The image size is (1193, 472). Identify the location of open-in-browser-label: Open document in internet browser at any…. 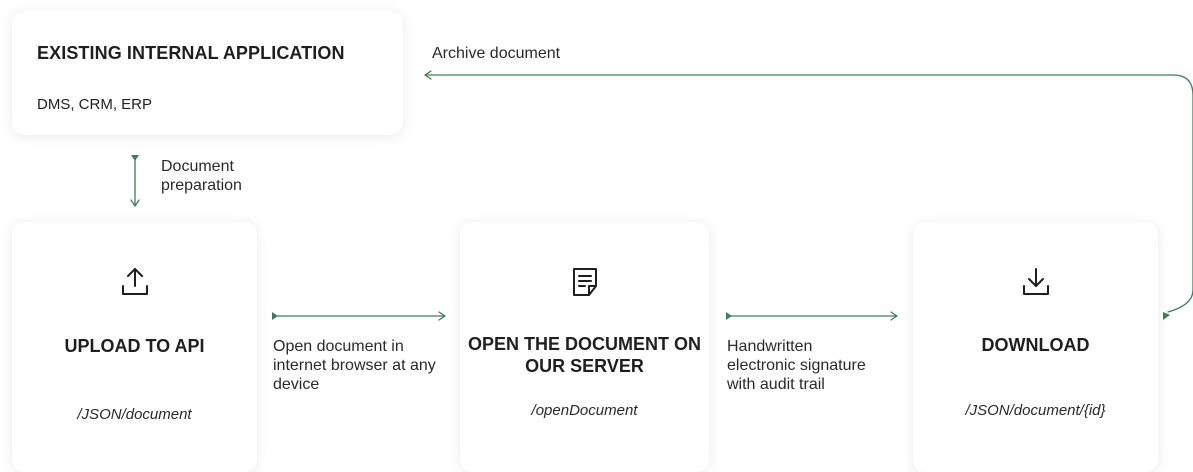
(354, 365).